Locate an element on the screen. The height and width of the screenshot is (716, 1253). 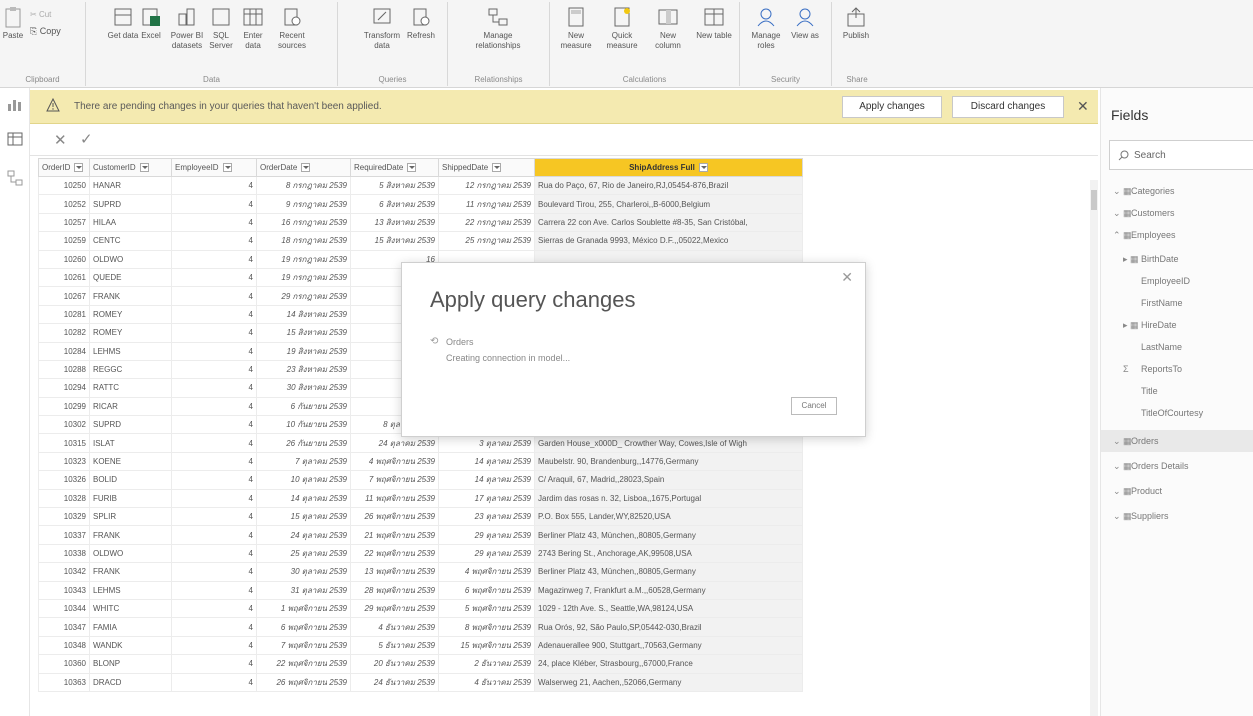
table-cell: 10260 is located at coordinates (64, 259).